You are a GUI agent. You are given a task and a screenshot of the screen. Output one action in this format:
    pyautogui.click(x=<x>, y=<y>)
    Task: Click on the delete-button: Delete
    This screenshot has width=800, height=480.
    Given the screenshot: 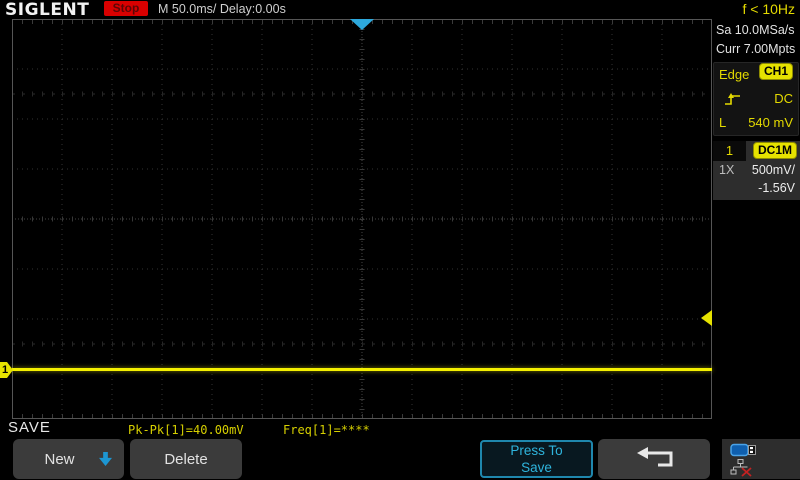 What is the action you would take?
    pyautogui.click(x=186, y=459)
    